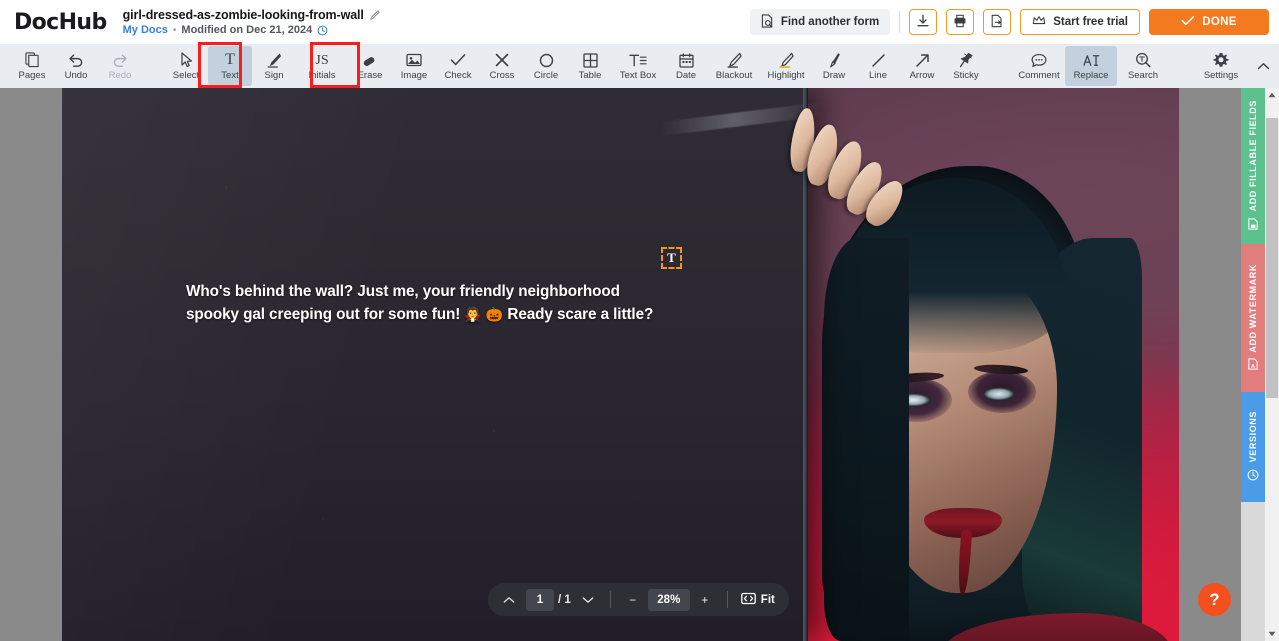 The height and width of the screenshot is (641, 1279). What do you see at coordinates (1219, 22) in the screenshot?
I see `done-label: DONE` at bounding box center [1219, 22].